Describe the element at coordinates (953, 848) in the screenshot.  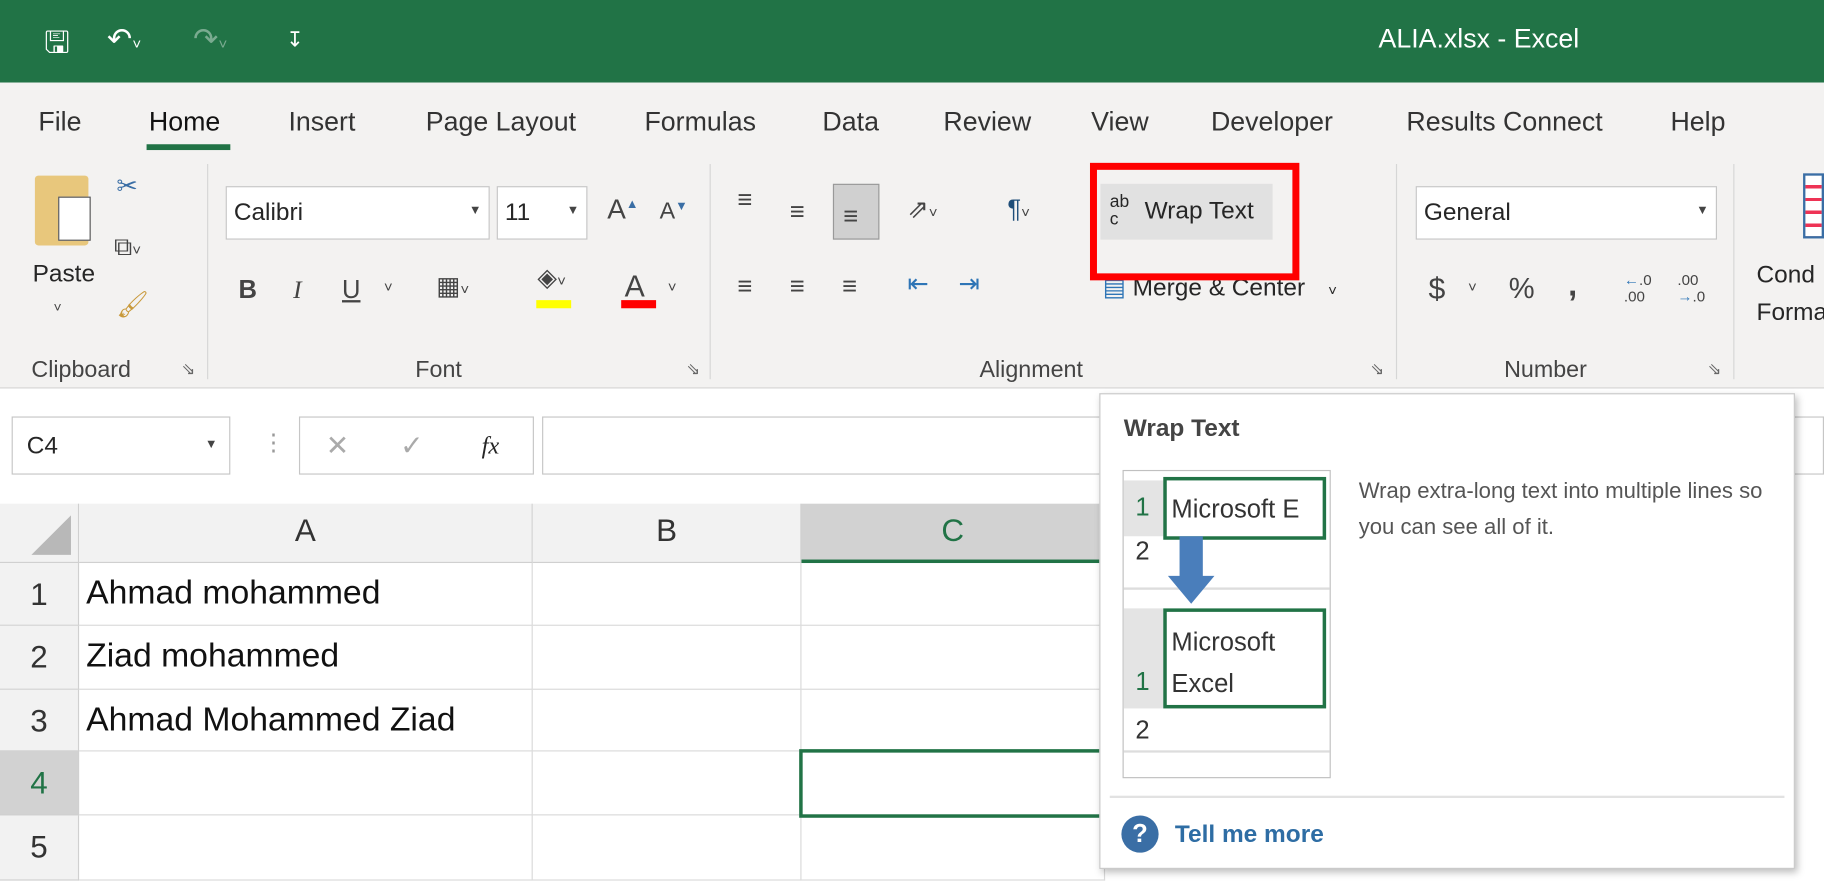
I see `cell-c5` at that location.